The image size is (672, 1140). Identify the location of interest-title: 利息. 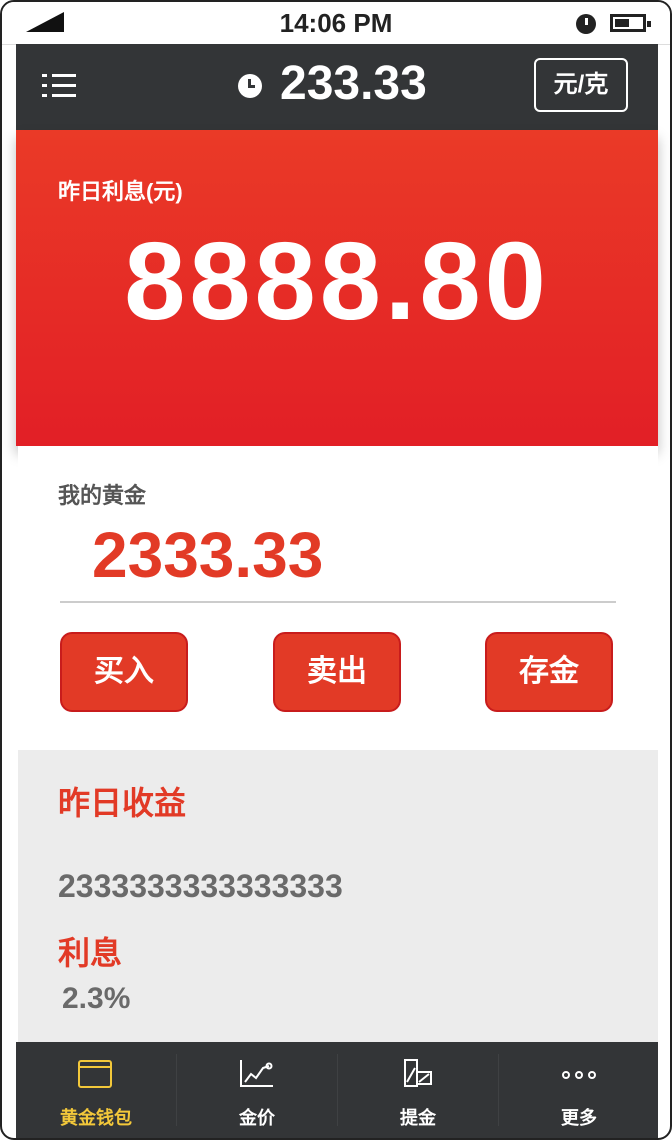
(90, 953).